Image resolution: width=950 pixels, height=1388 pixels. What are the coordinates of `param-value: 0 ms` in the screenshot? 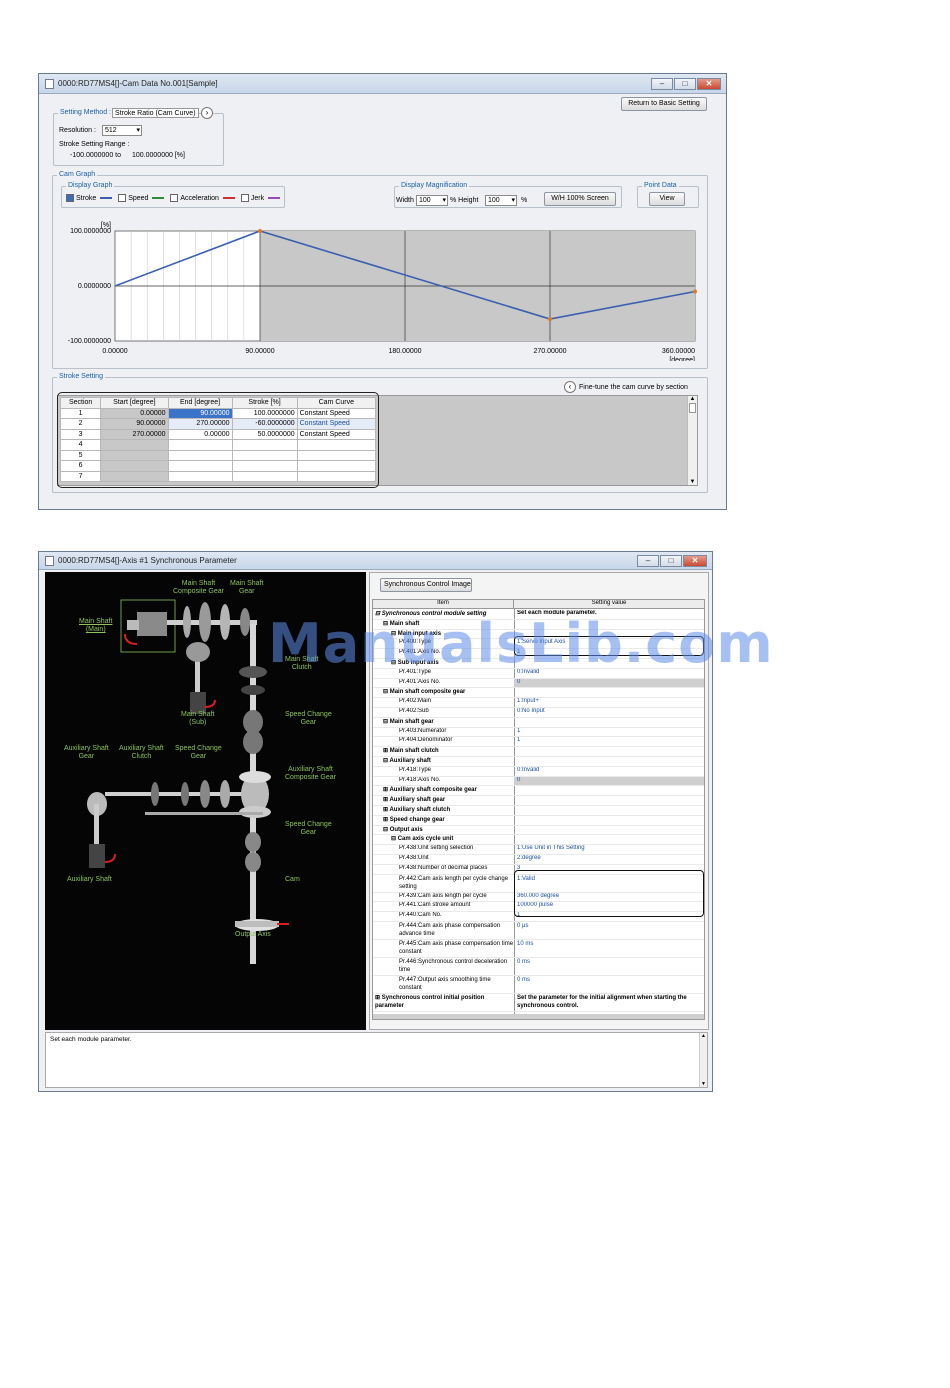 It's located at (609, 984).